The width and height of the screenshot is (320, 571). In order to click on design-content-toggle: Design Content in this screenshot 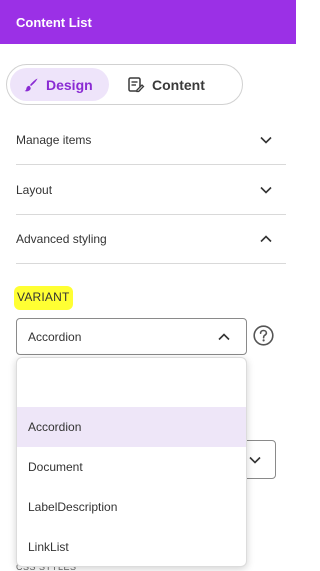, I will do `click(124, 84)`.